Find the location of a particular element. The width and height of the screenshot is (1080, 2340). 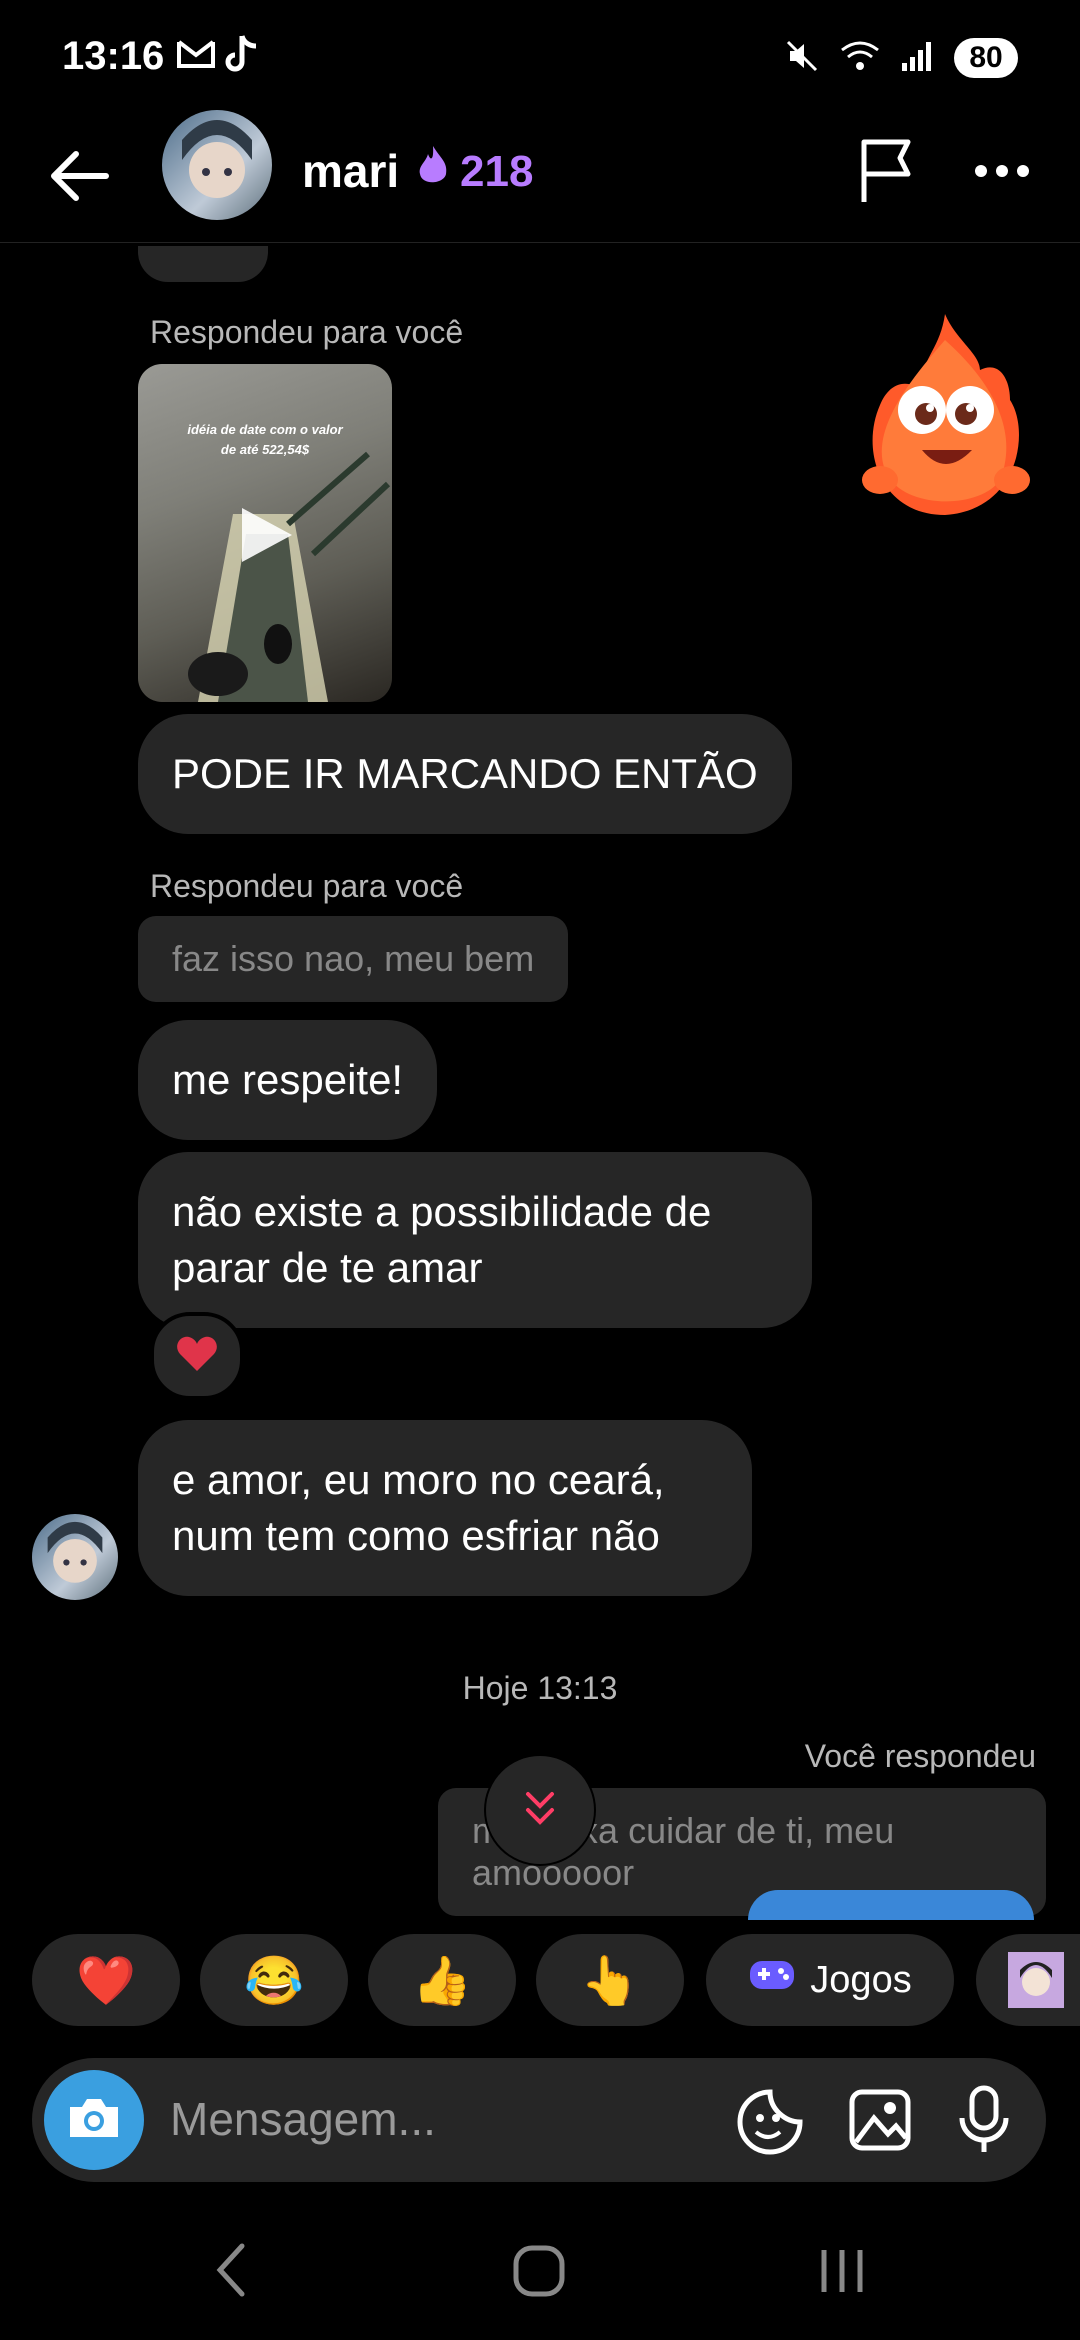

message-bubble: PODE IR MARCANDO ENTÃO is located at coordinates (465, 774).